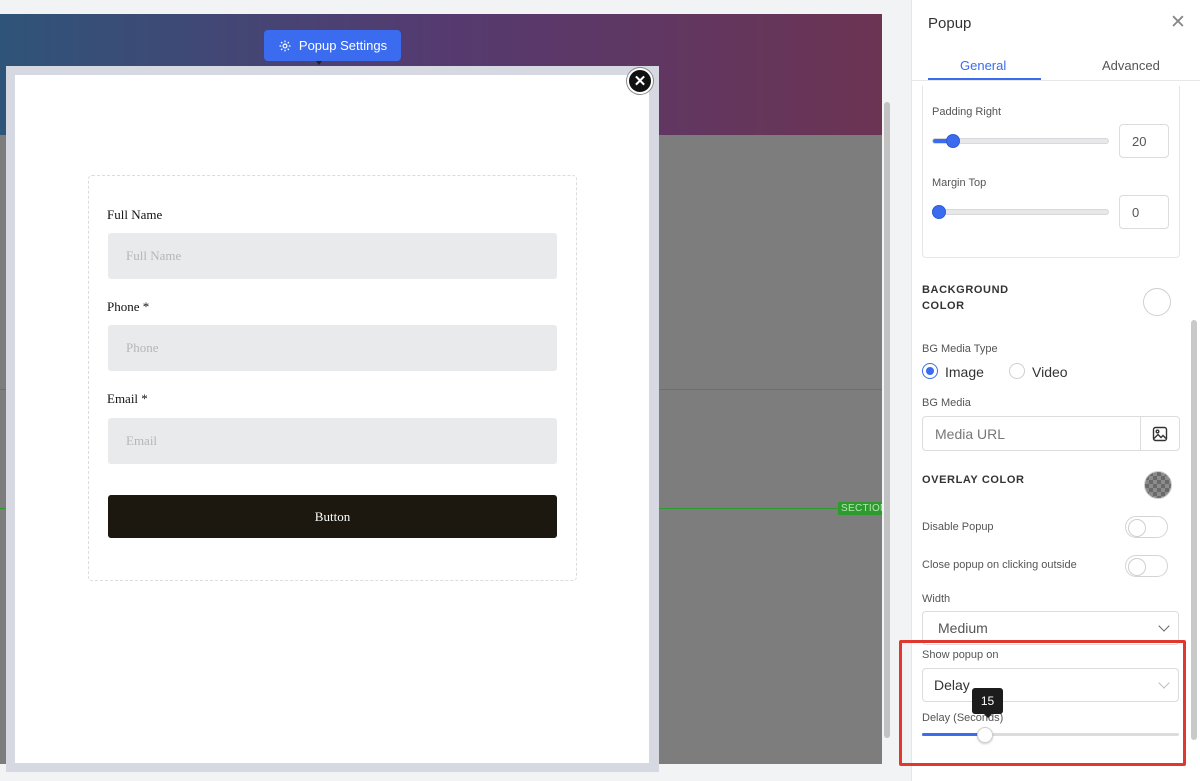 The height and width of the screenshot is (781, 1200). What do you see at coordinates (1020, 212) in the screenshot?
I see `margin-top-slider` at bounding box center [1020, 212].